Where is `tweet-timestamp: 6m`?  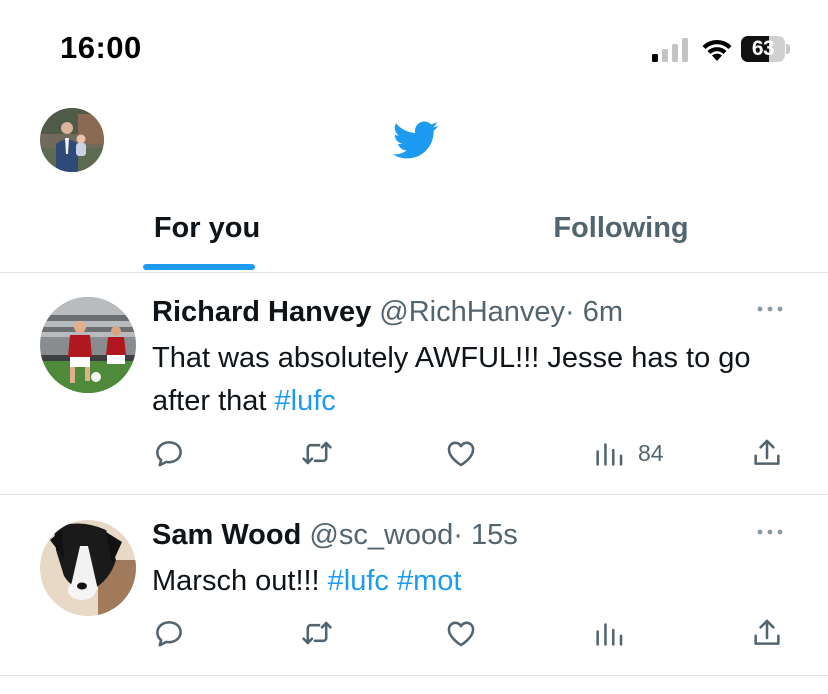
tweet-timestamp: 6m is located at coordinates (603, 312).